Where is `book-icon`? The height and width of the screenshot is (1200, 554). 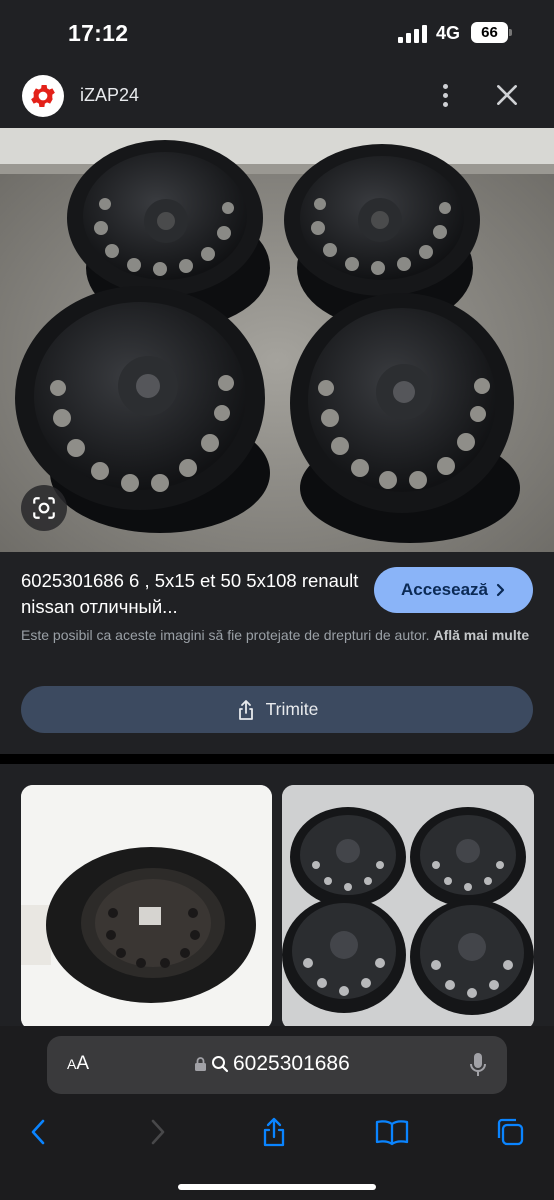 book-icon is located at coordinates (392, 1133).